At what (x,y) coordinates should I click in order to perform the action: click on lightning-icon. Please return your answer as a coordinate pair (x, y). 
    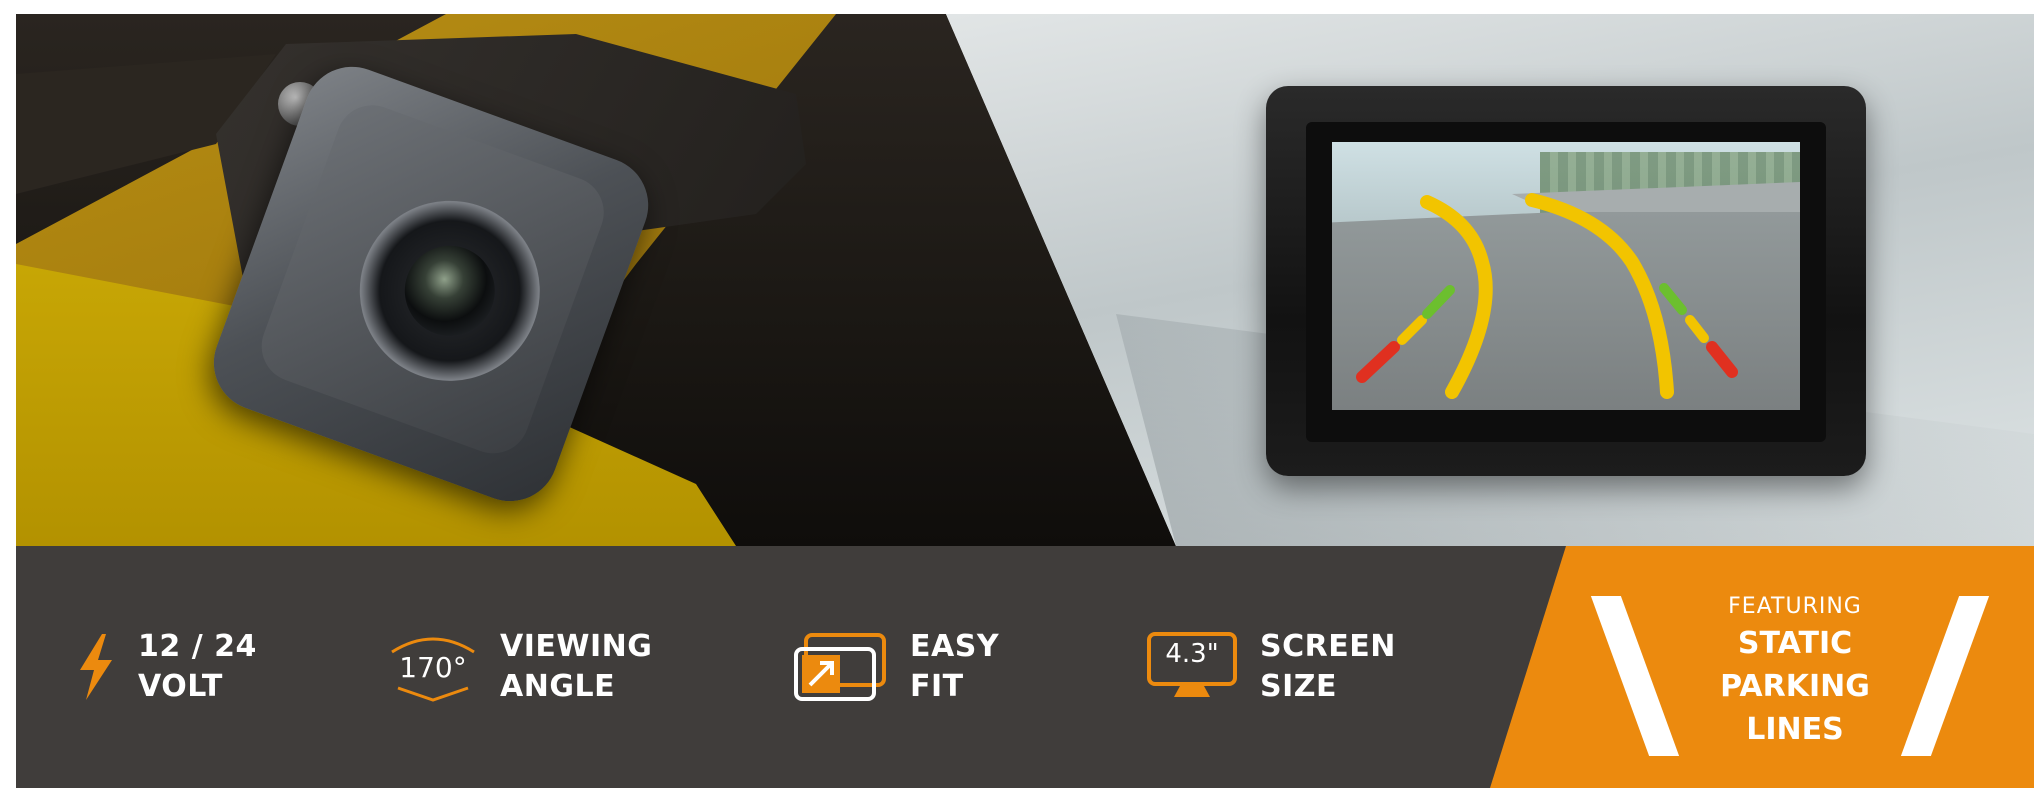
    Looking at the image, I should click on (96, 667).